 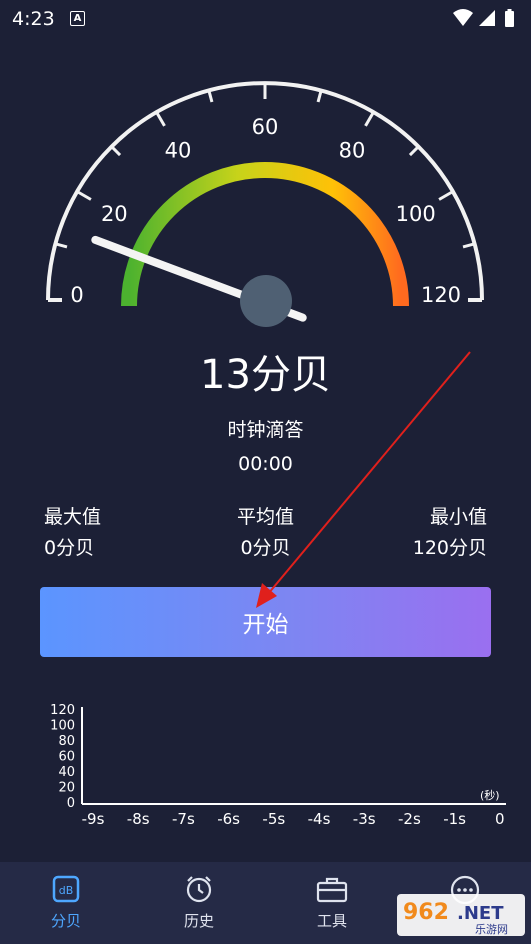 What do you see at coordinates (183, 819) in the screenshot?
I see `history-x-tick: -7s` at bounding box center [183, 819].